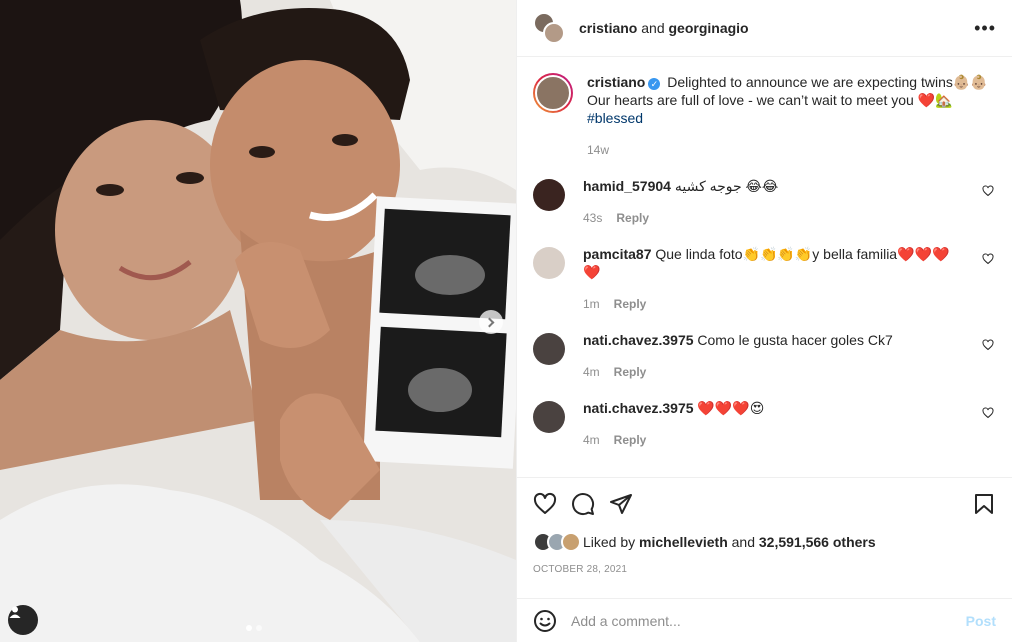  Describe the element at coordinates (621, 504) in the screenshot. I see `share-icon` at that location.